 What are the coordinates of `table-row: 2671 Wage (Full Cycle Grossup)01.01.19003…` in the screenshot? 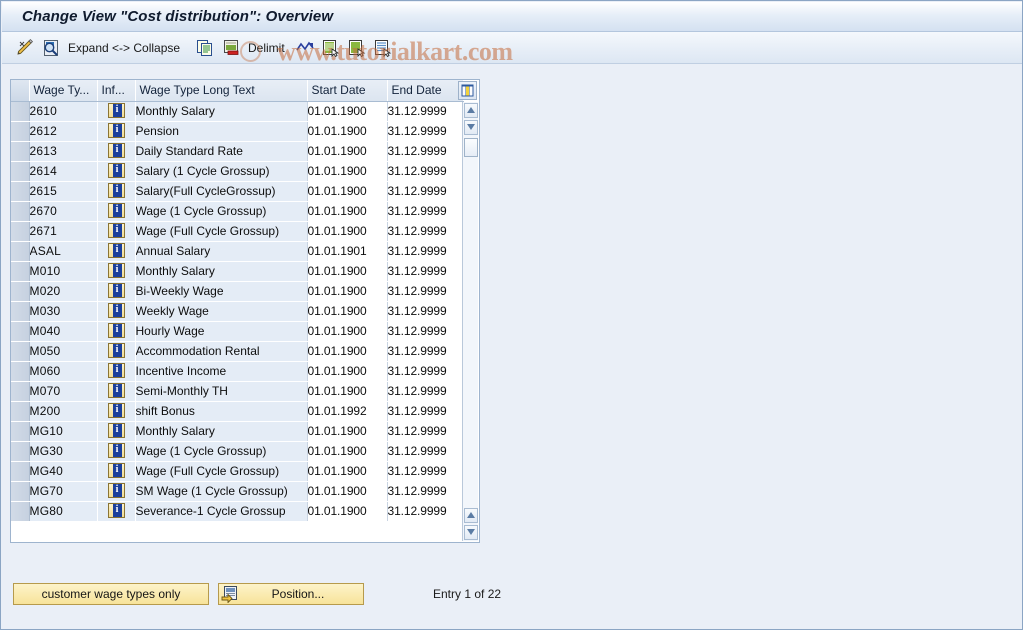 It's located at (237, 231).